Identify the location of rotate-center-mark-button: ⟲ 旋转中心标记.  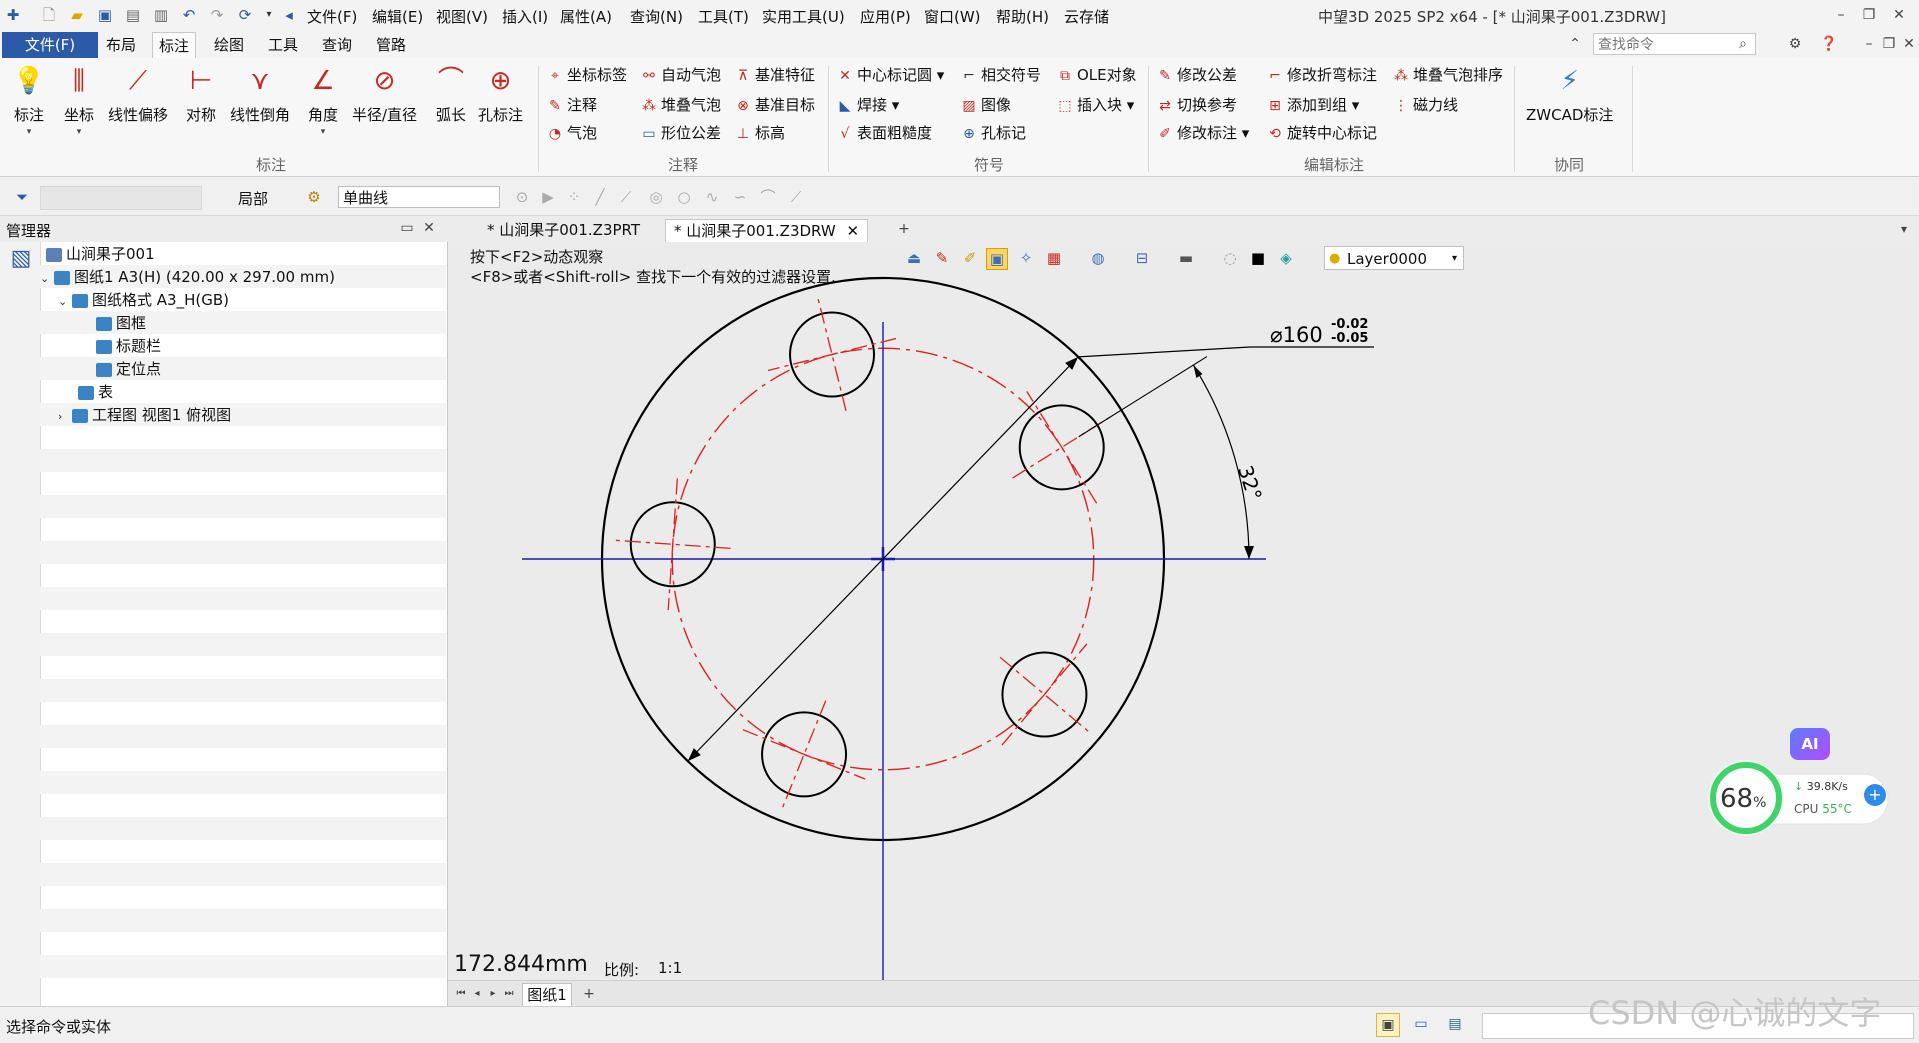
(1321, 133).